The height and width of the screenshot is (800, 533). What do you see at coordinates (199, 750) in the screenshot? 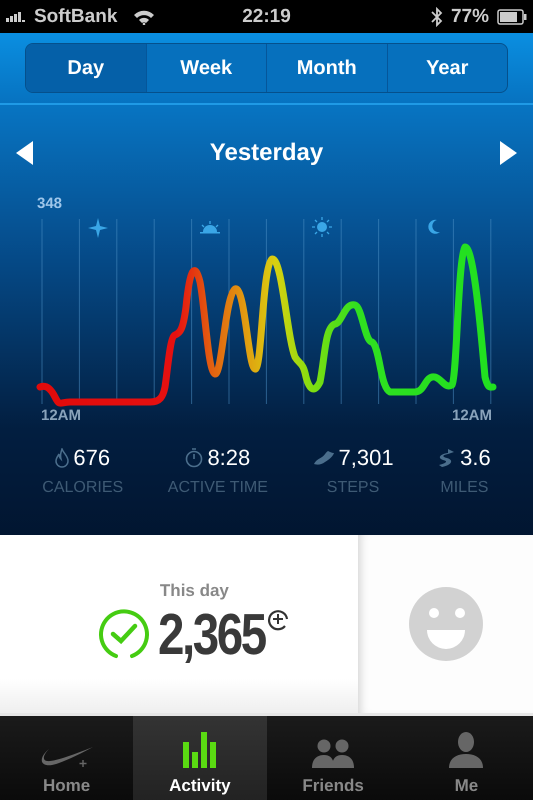
I see `bar-chart-icon` at bounding box center [199, 750].